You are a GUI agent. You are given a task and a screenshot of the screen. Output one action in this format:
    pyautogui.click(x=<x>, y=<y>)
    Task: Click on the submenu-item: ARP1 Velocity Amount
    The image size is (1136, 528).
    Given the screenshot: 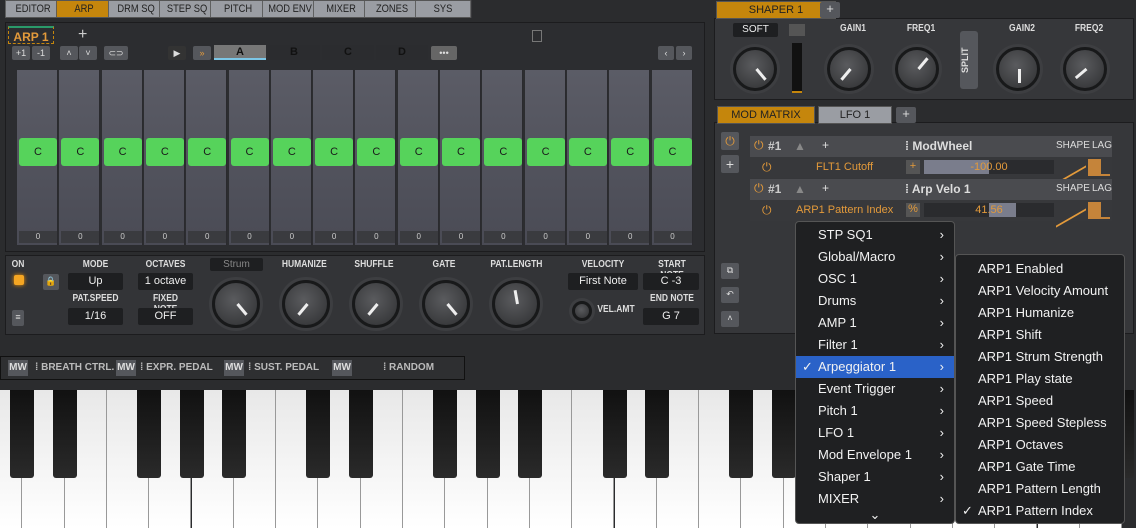 What is the action you would take?
    pyautogui.click(x=1040, y=291)
    